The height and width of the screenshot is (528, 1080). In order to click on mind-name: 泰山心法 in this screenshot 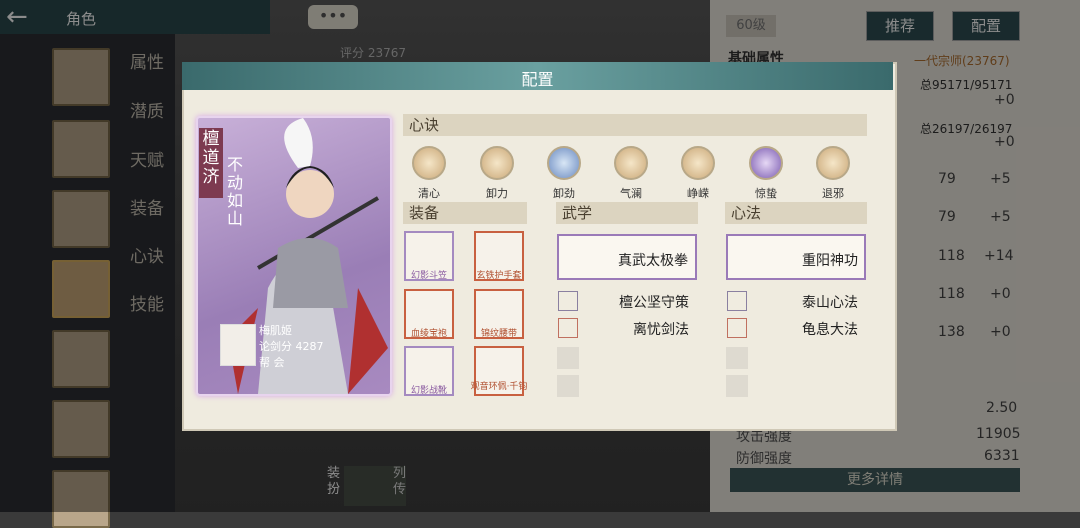, I will do `click(830, 303)`.